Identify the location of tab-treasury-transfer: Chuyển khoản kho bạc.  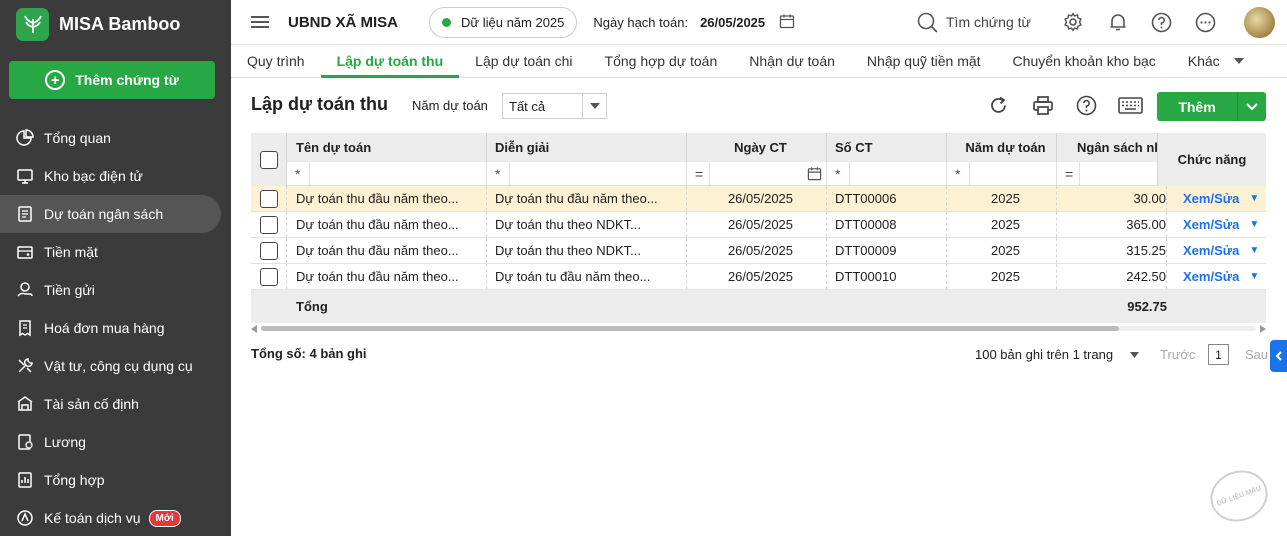
(1084, 61).